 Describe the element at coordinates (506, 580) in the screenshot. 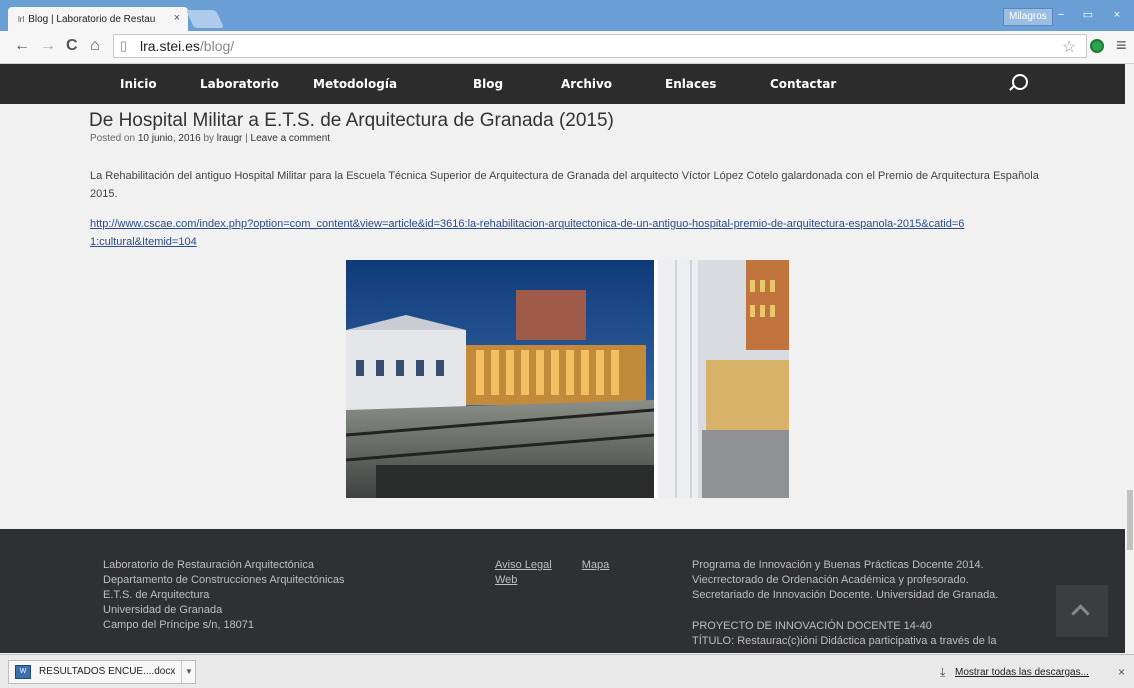

I see `web-link: Web` at that location.